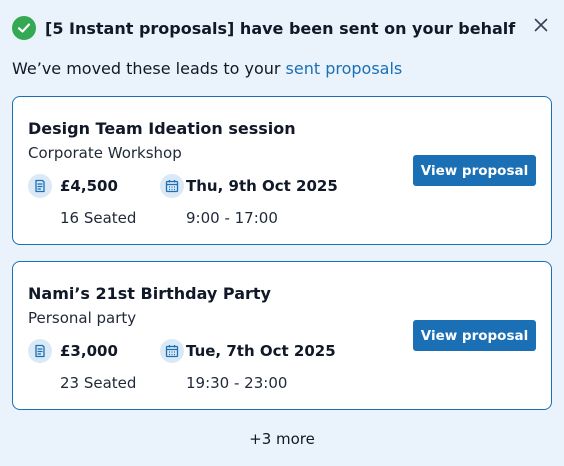 Image resolution: width=564 pixels, height=466 pixels. I want to click on price: £3,000, so click(89, 351).